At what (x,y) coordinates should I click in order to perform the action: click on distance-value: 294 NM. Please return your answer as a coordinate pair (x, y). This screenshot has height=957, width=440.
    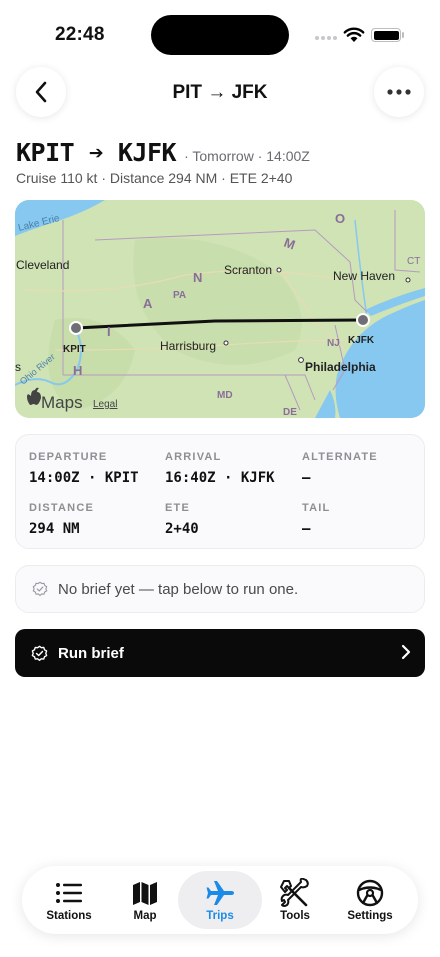
    Looking at the image, I should click on (54, 529).